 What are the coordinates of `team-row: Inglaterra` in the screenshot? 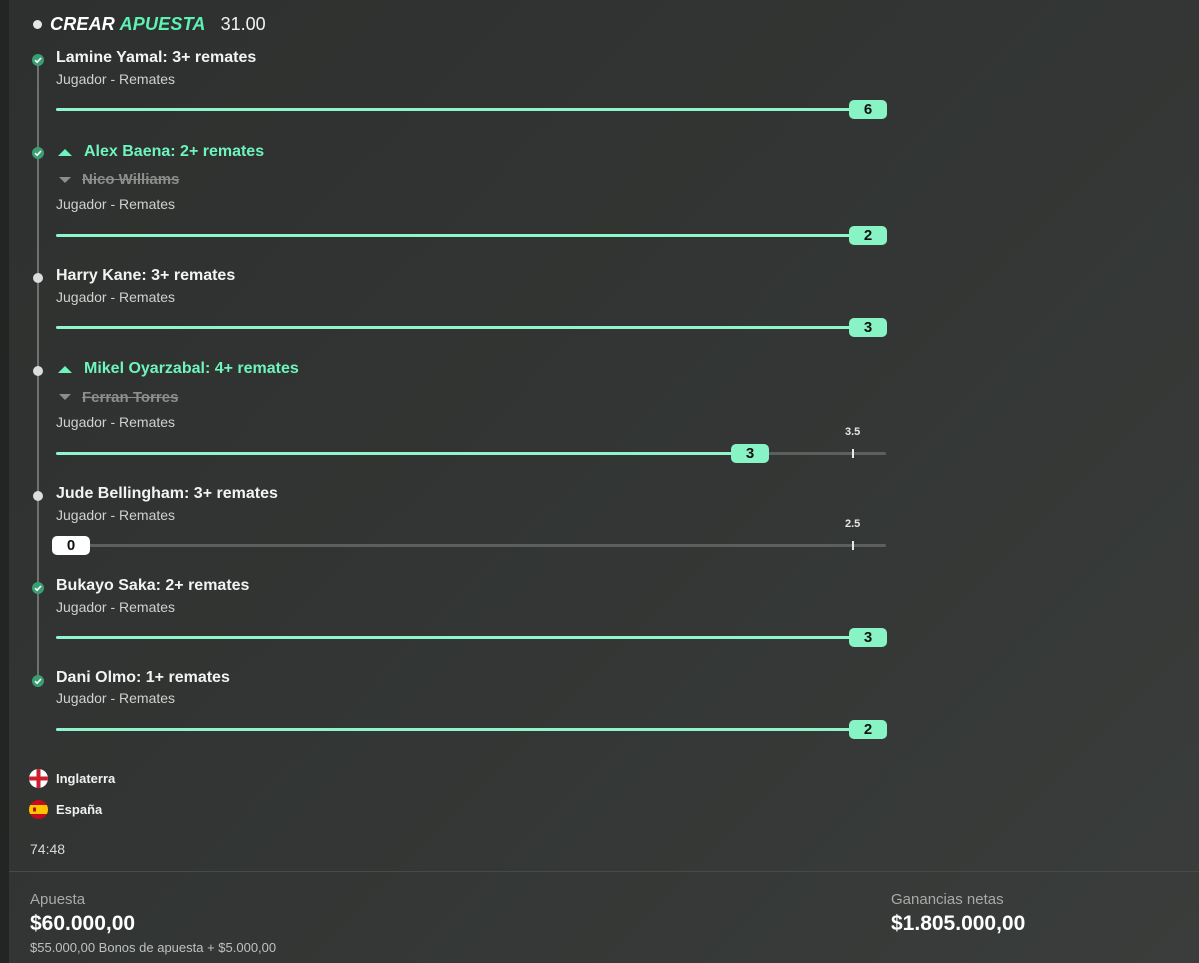 It's located at (72, 778).